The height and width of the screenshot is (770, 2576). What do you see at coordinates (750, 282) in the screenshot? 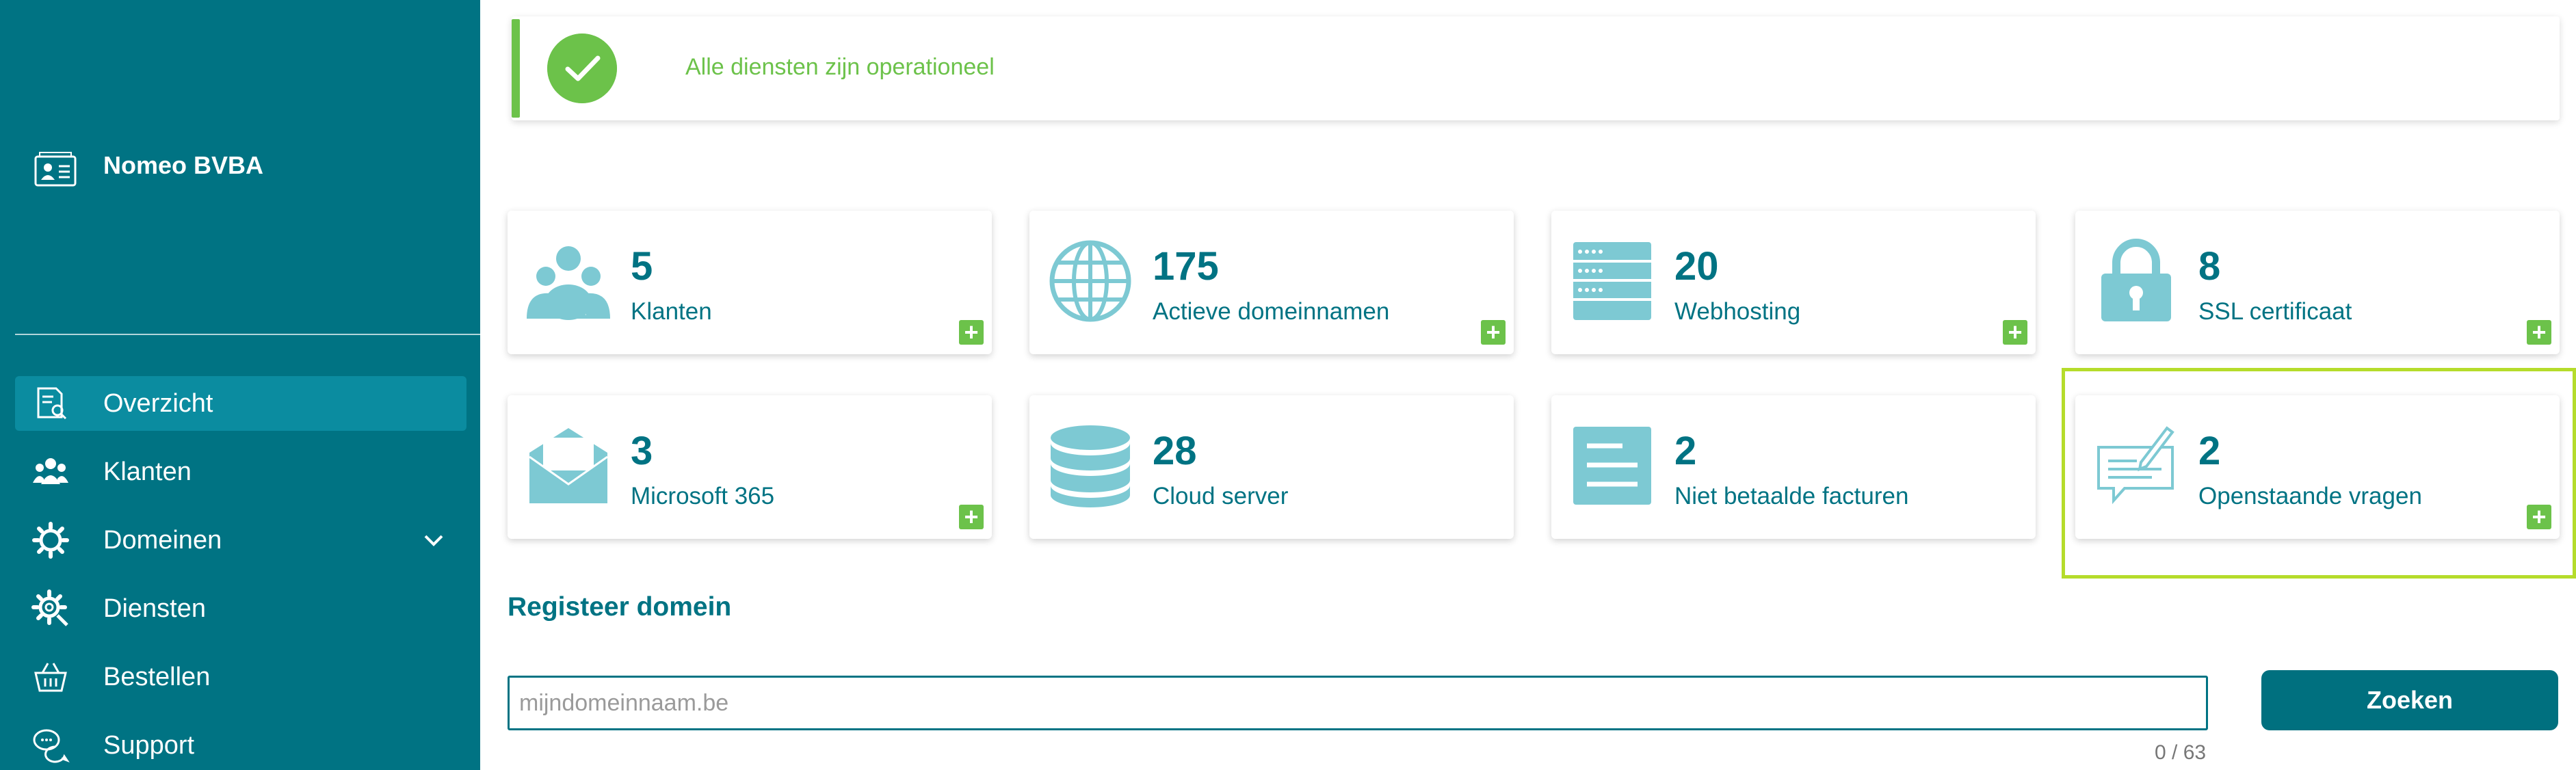
I see `card-klanten: 5 Klanten +` at bounding box center [750, 282].